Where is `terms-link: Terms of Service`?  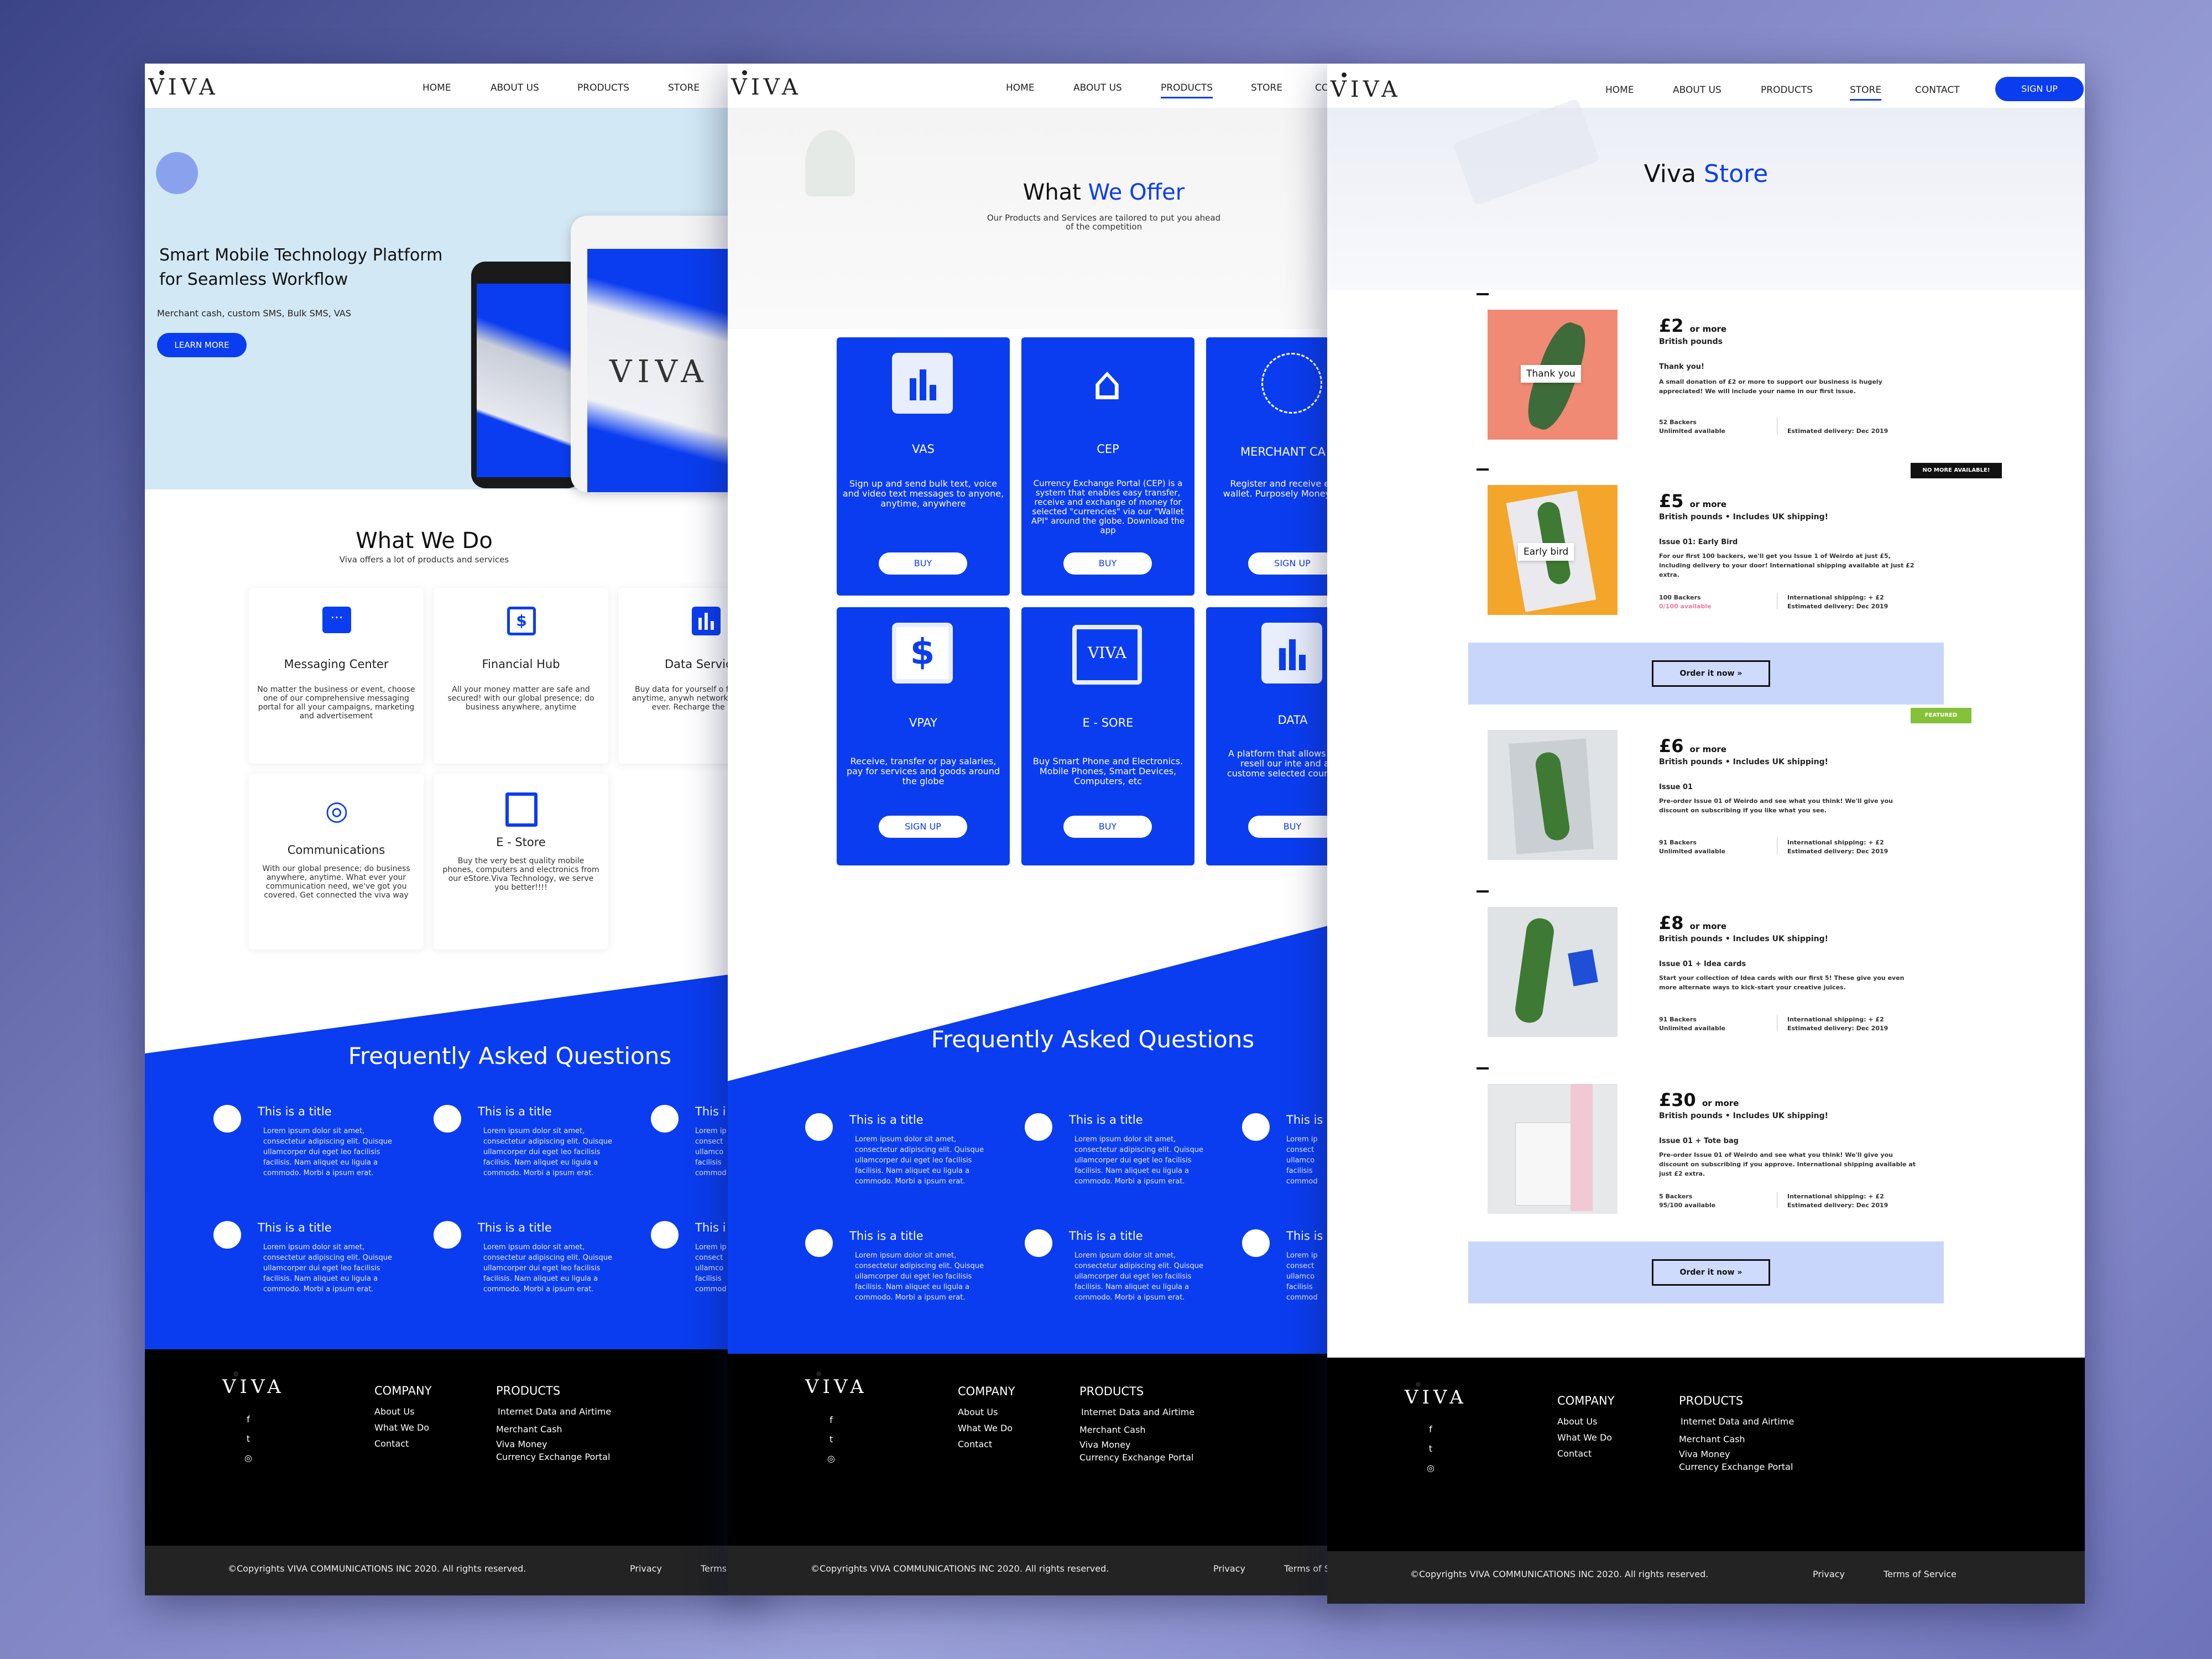 terms-link: Terms of Service is located at coordinates (1921, 1574).